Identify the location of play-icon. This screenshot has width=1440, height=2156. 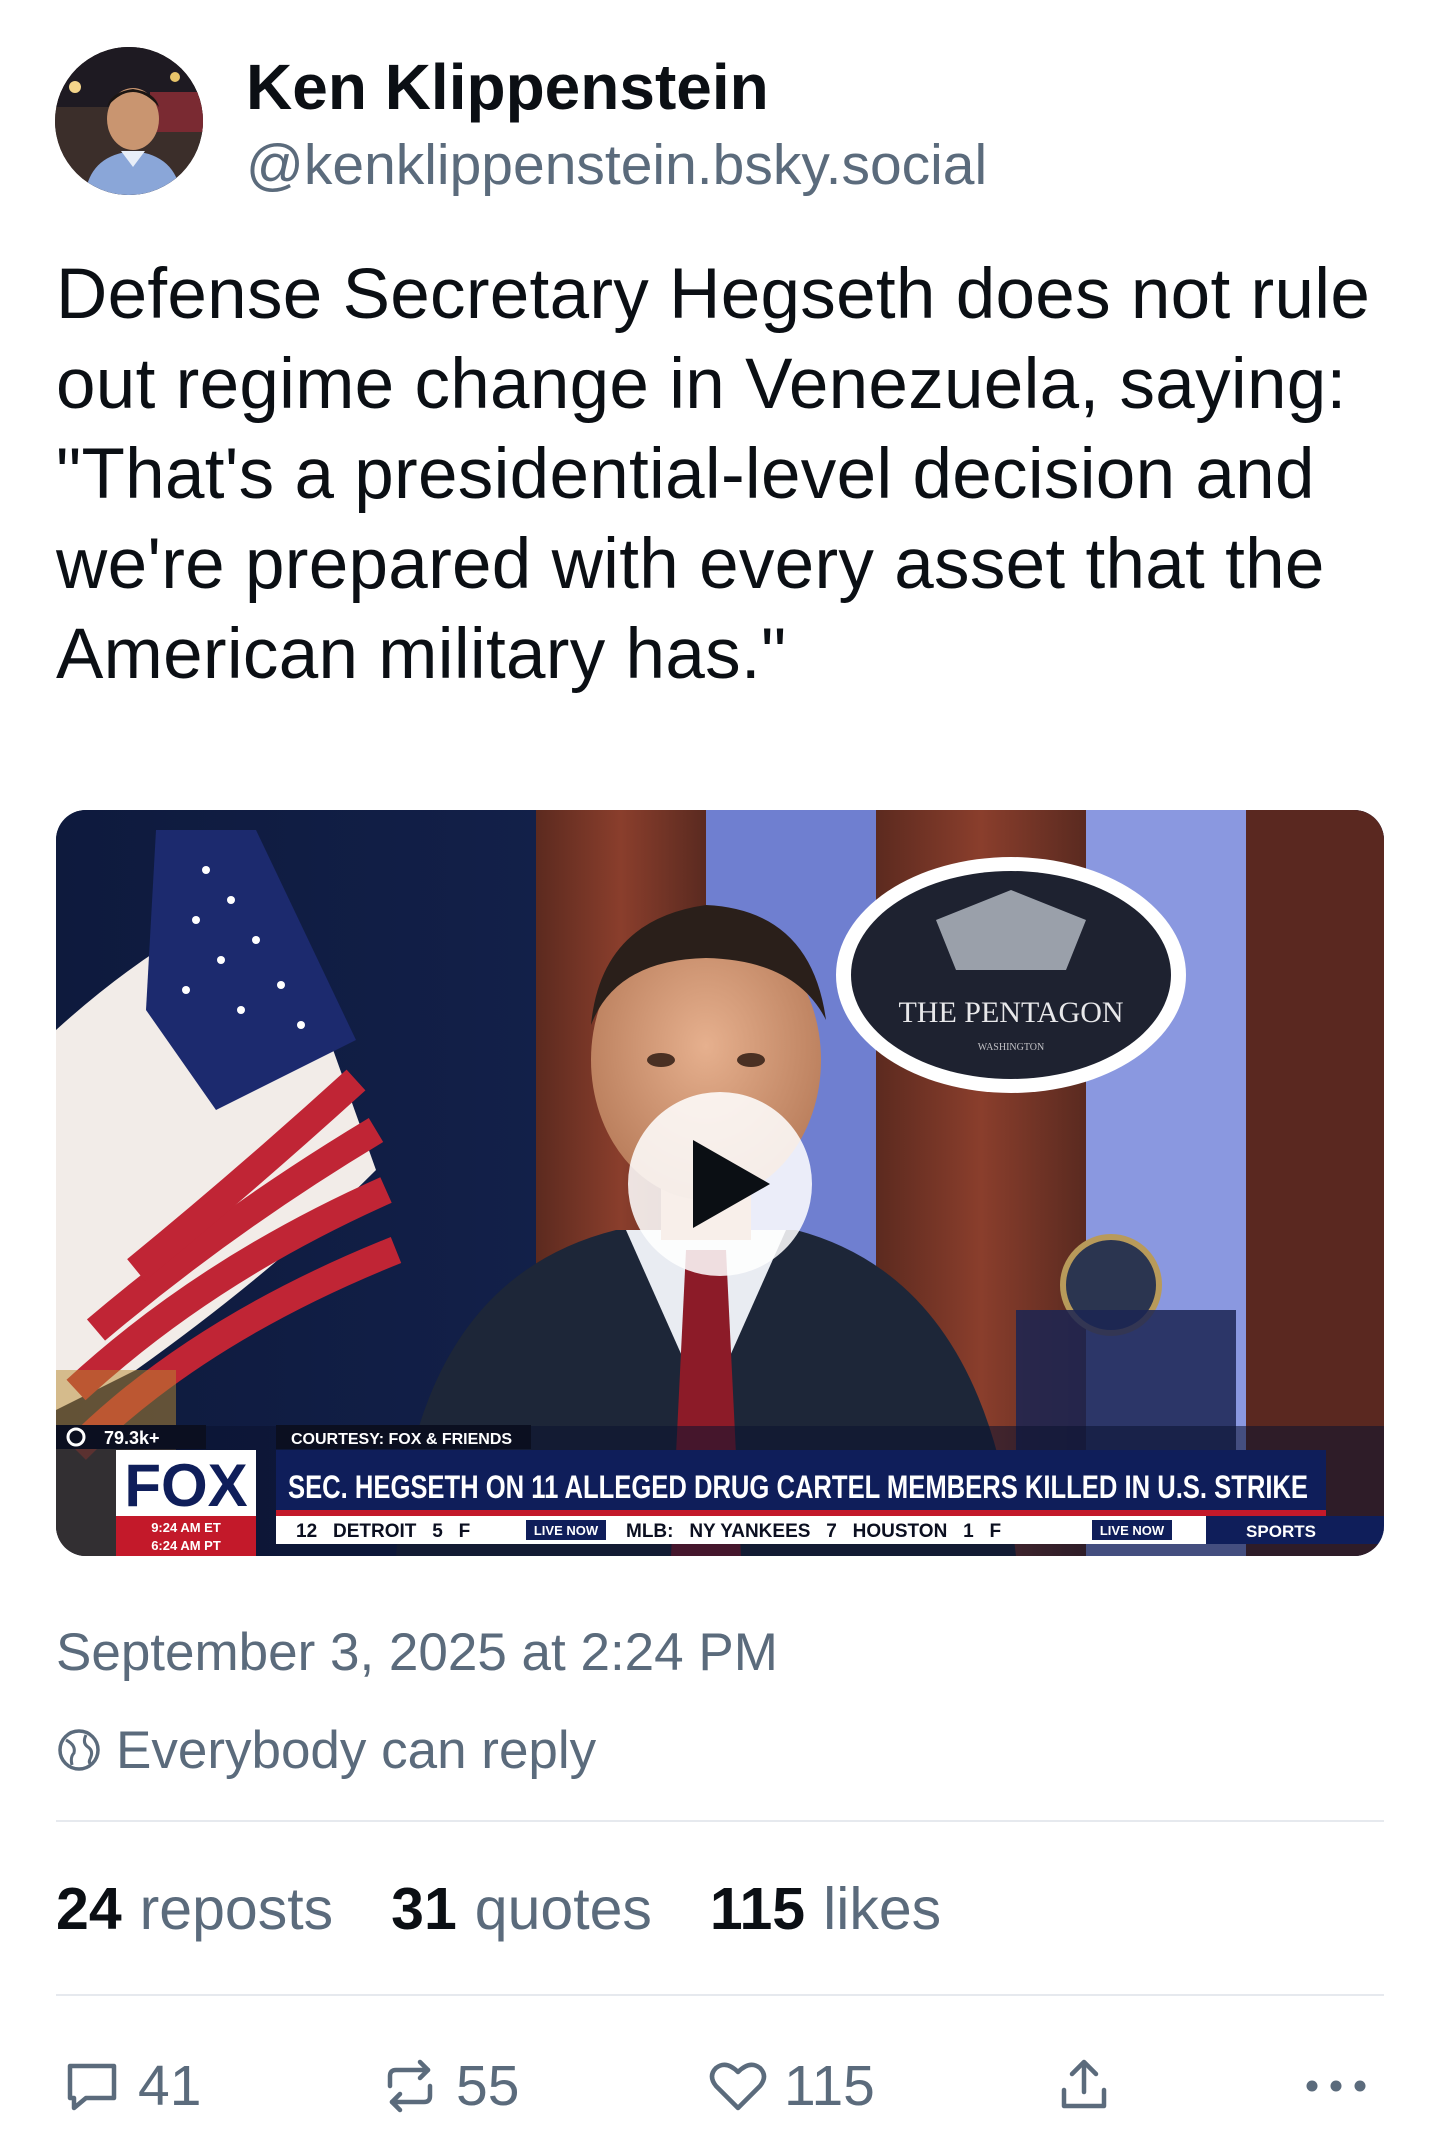
(731, 1184).